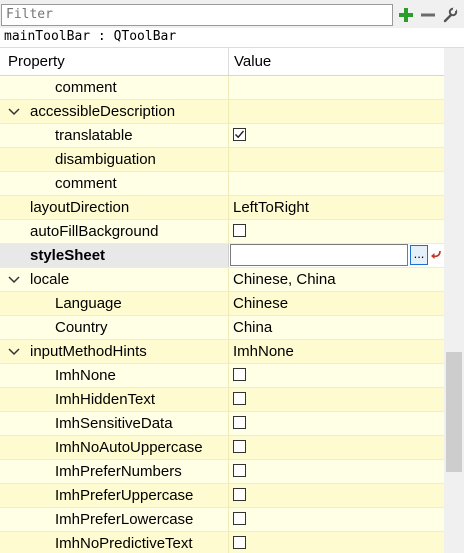 The image size is (464, 553). Describe the element at coordinates (336, 303) in the screenshot. I see `property-value-cell: Chinese` at that location.